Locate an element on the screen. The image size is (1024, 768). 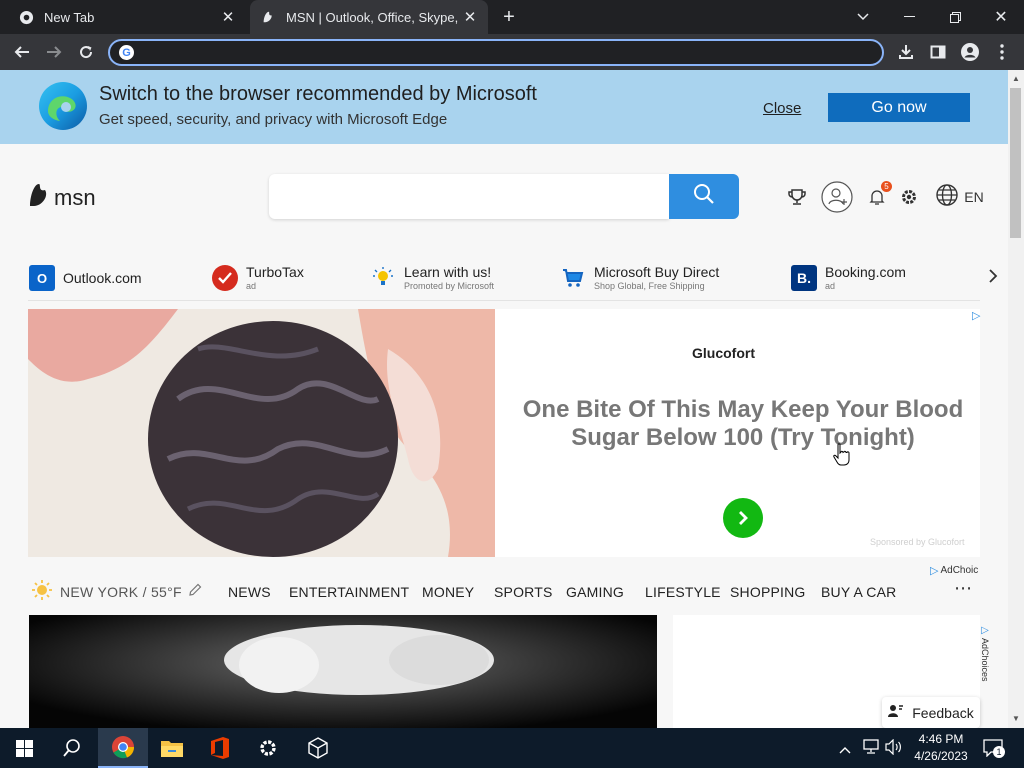
nav-buy-a-car: BUY A CAR is located at coordinates (858, 592).